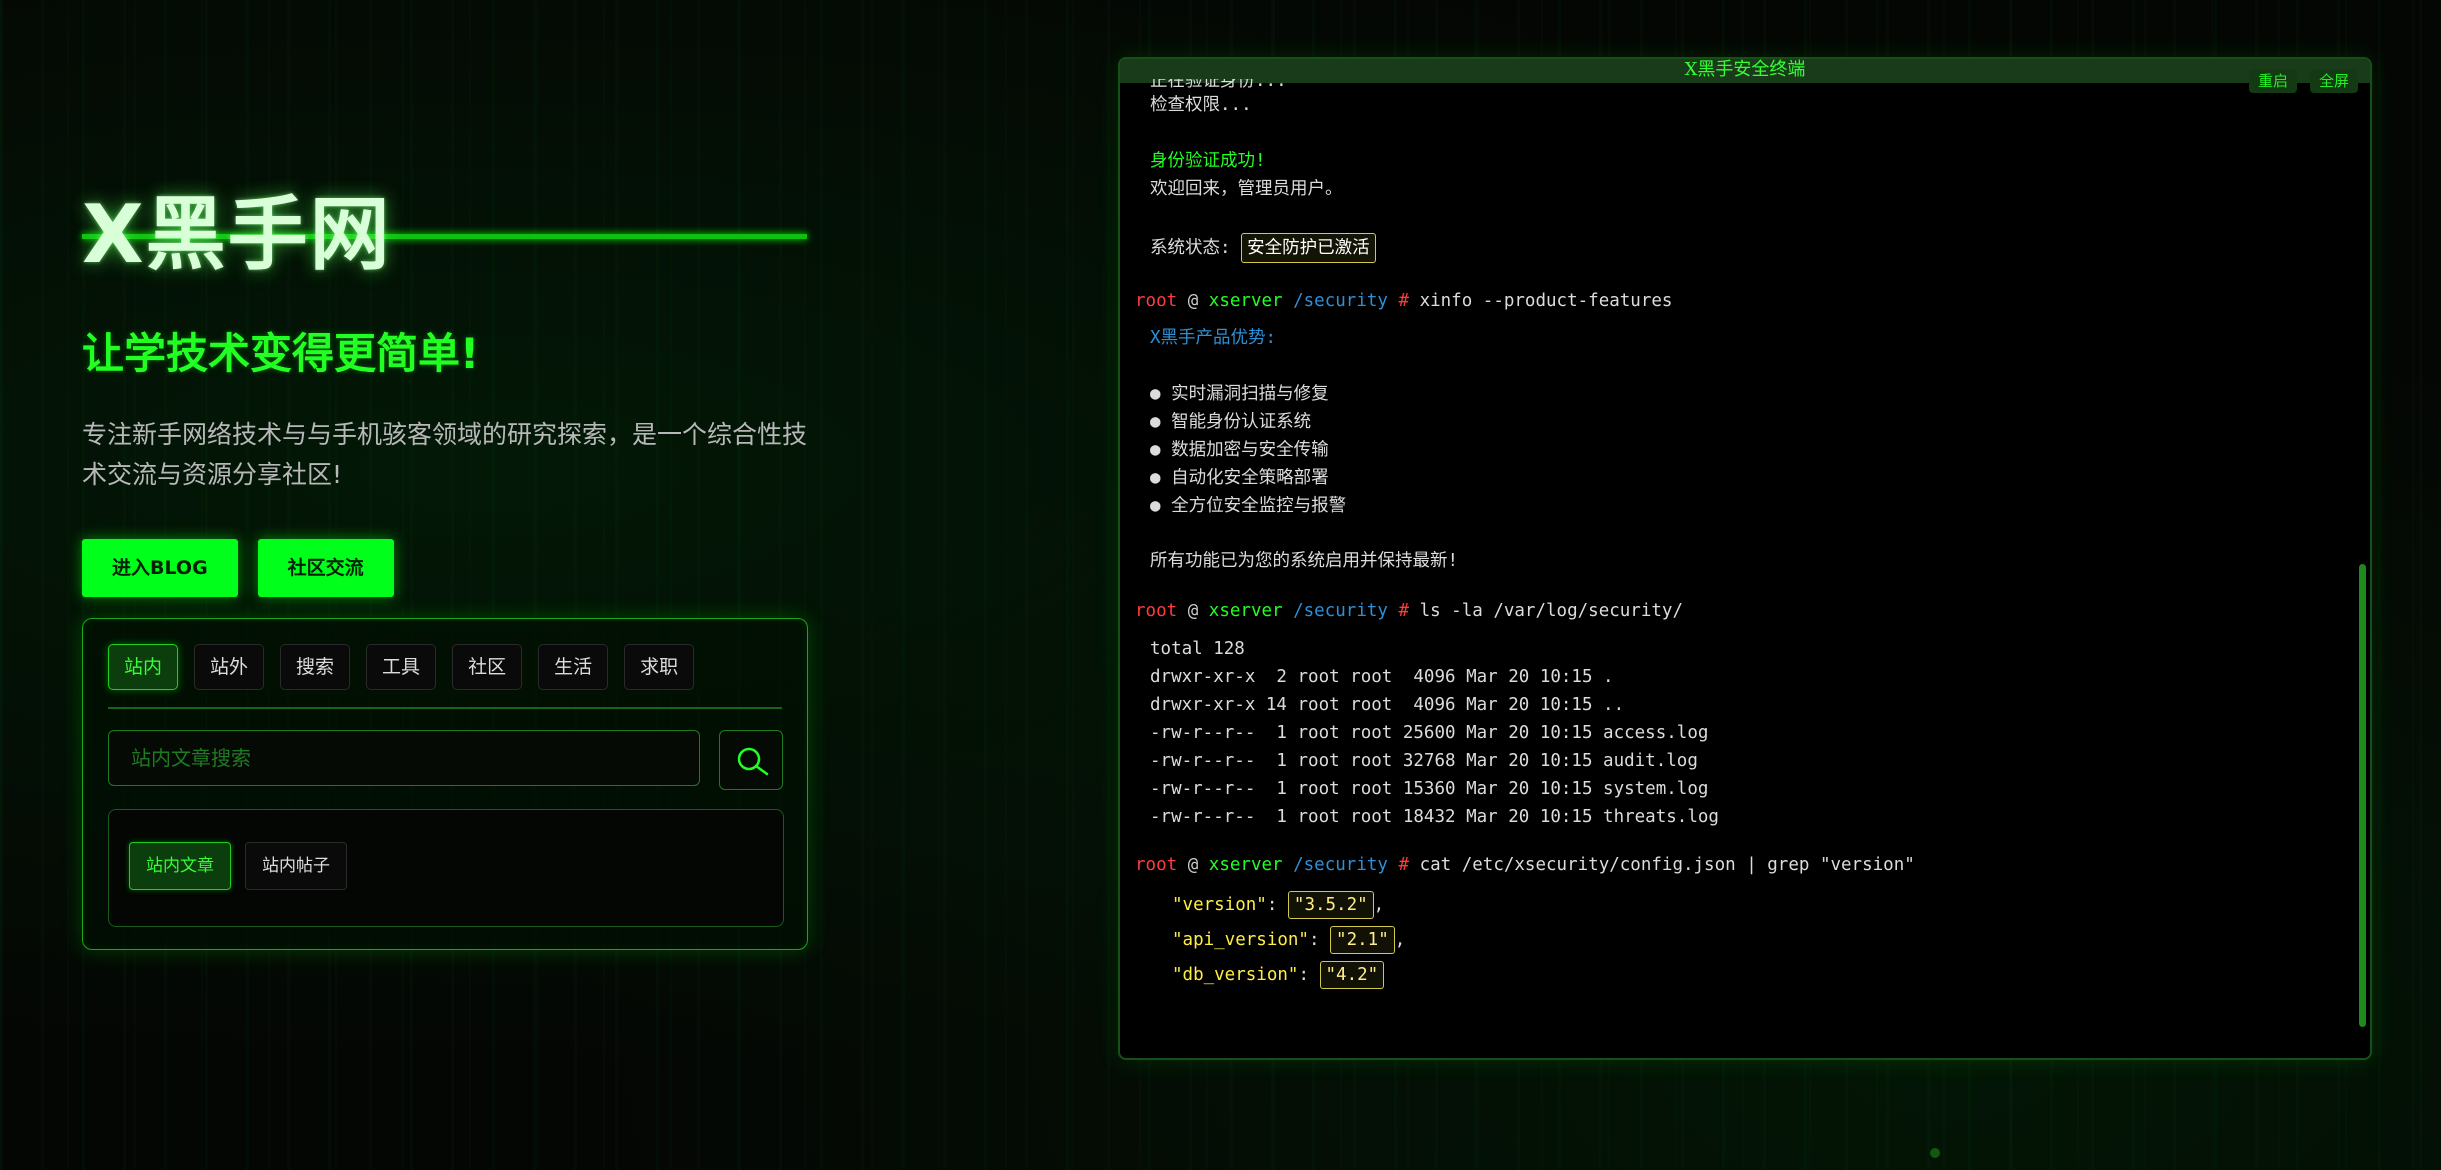  What do you see at coordinates (659, 667) in the screenshot?
I see `search-tab: 求职` at bounding box center [659, 667].